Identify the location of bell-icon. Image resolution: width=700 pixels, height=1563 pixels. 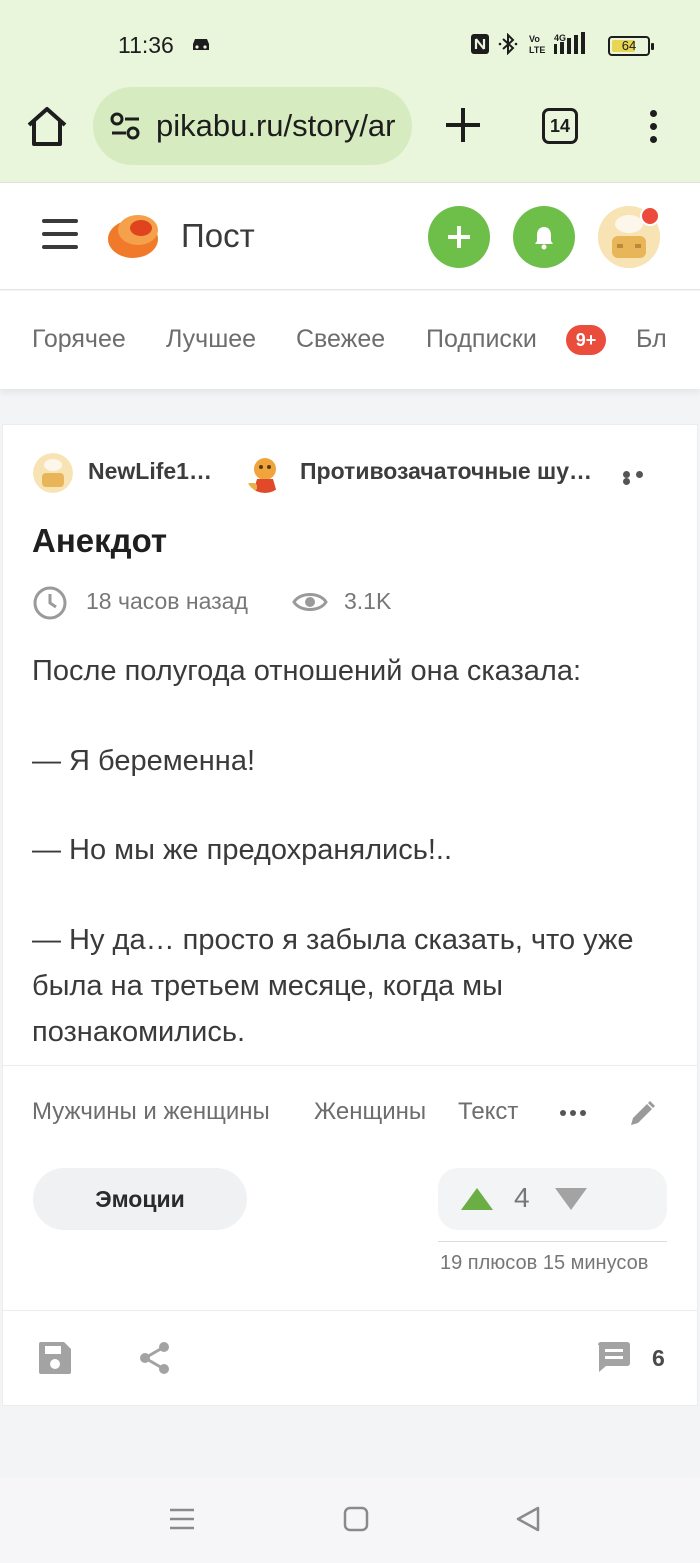
(544, 238).